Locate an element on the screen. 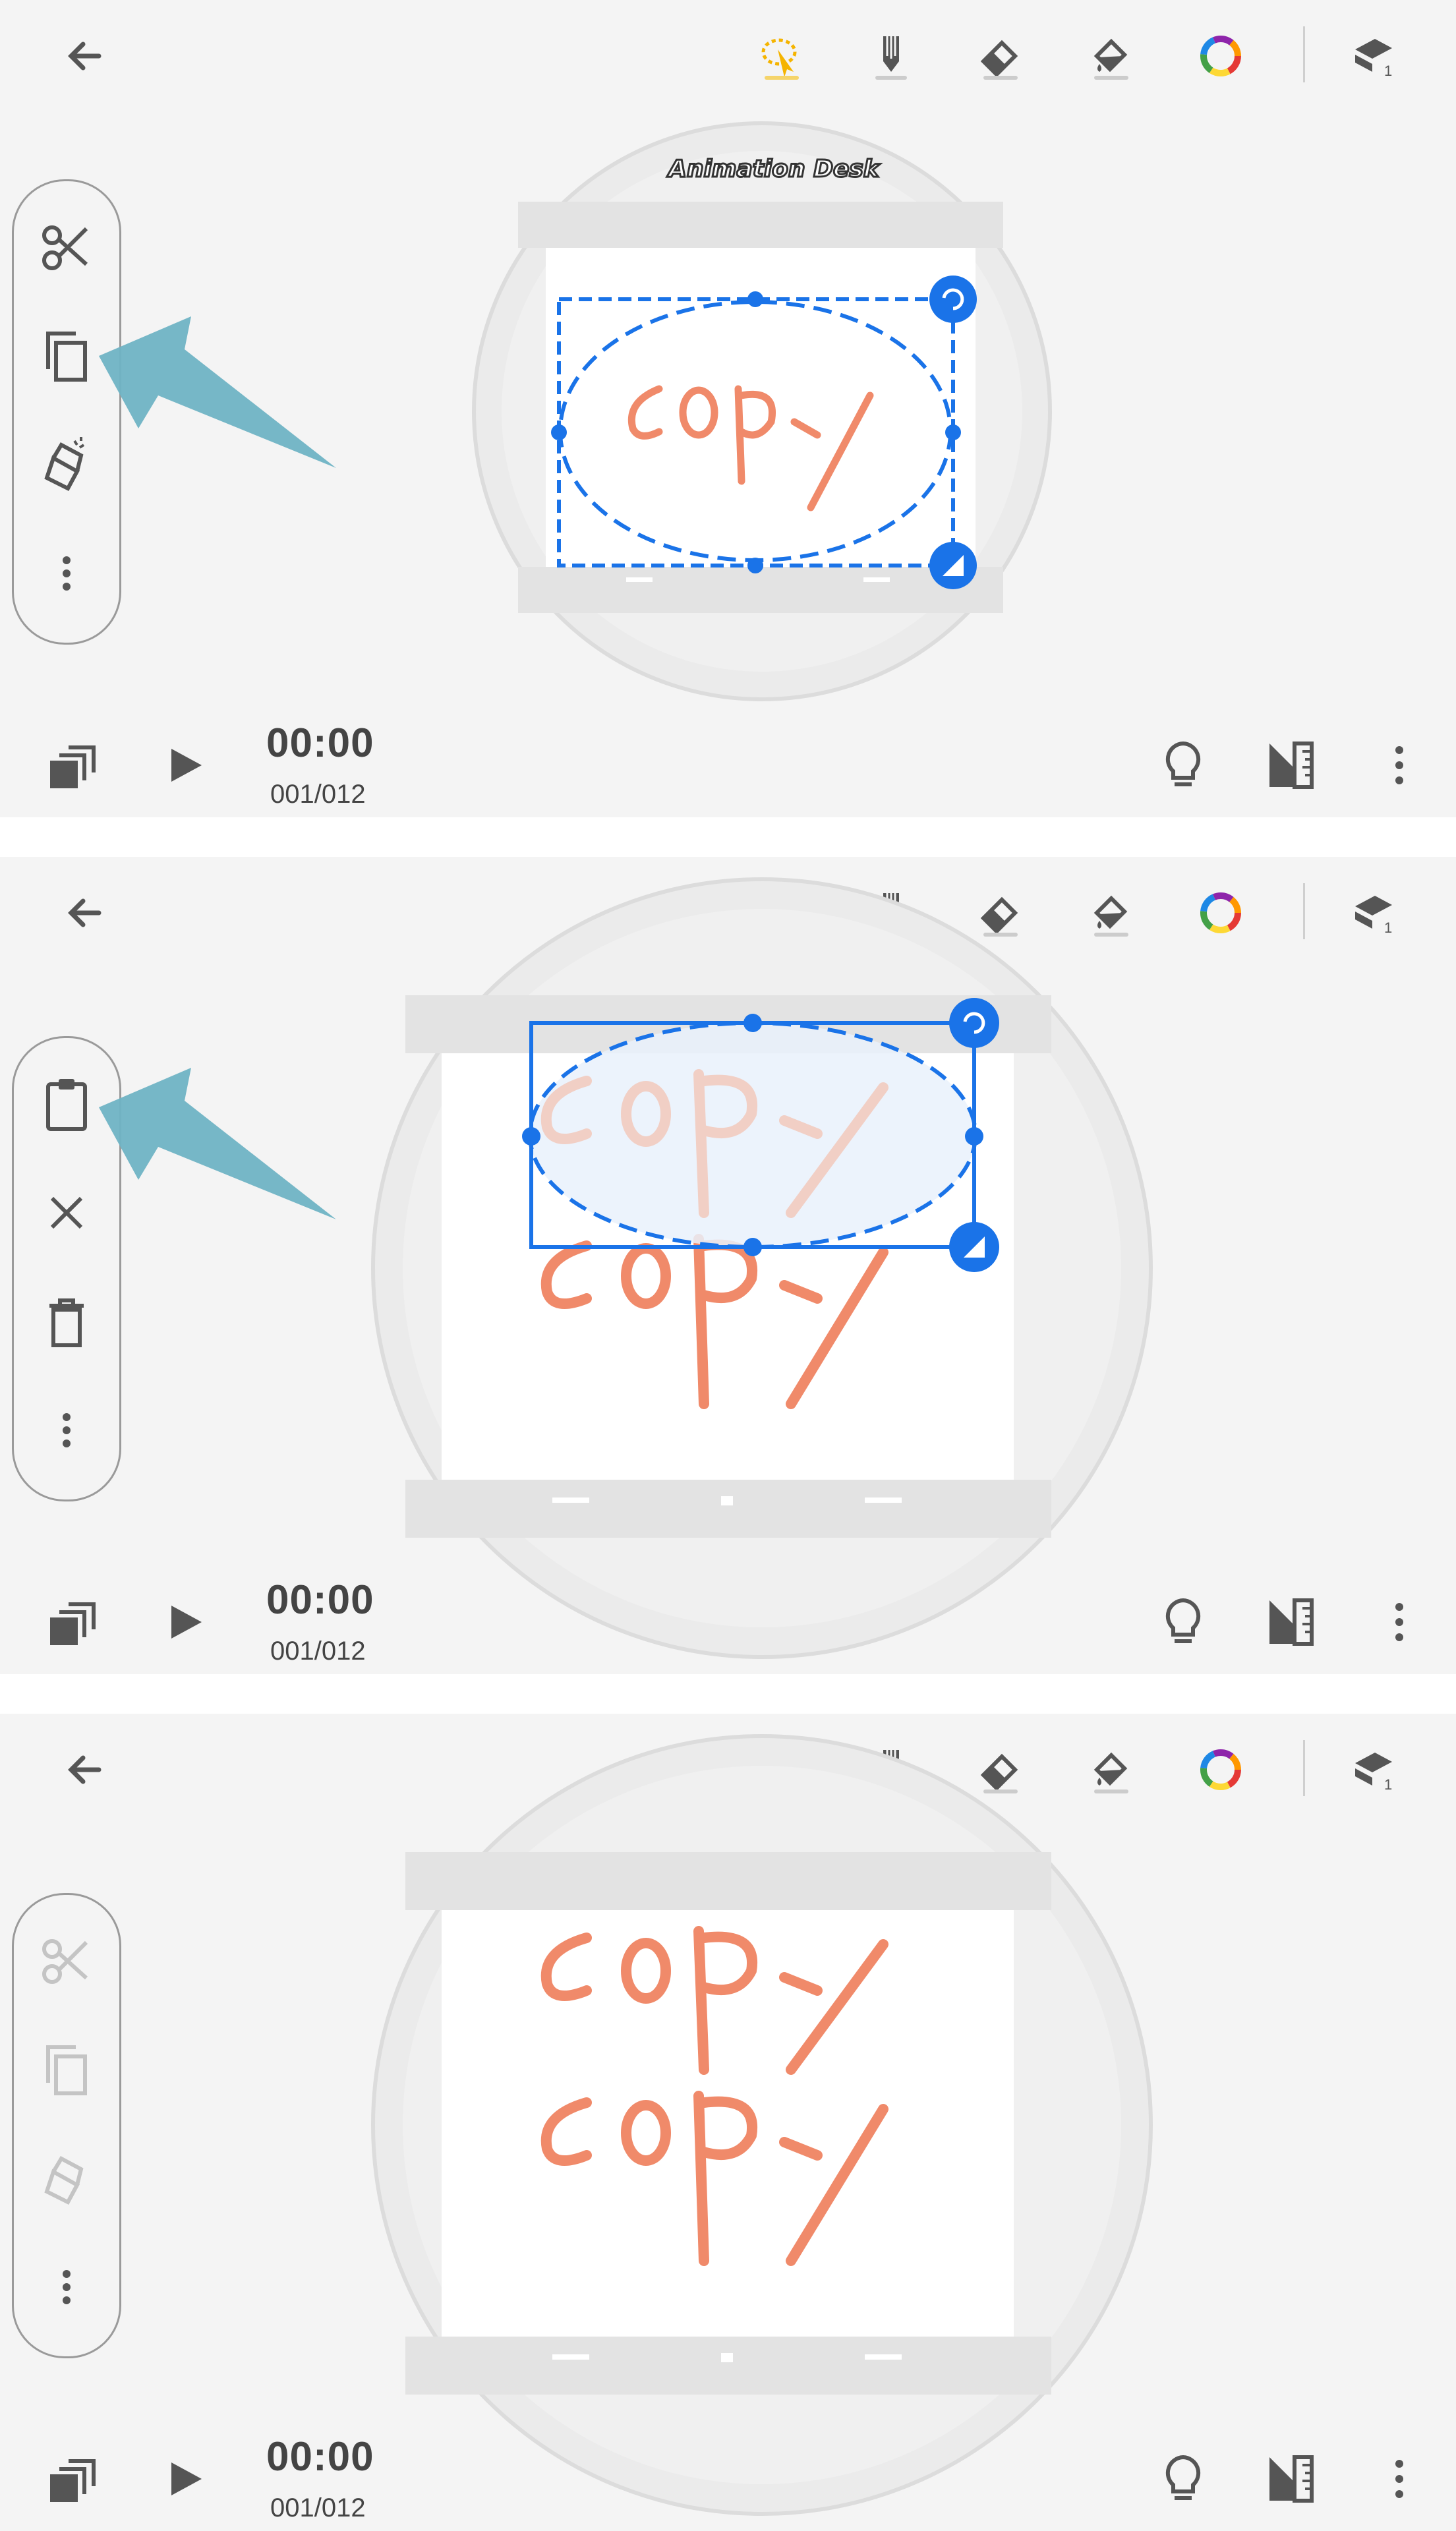 Image resolution: width=1456 pixels, height=2531 pixels. app-logo: Animation Desk is located at coordinates (774, 169).